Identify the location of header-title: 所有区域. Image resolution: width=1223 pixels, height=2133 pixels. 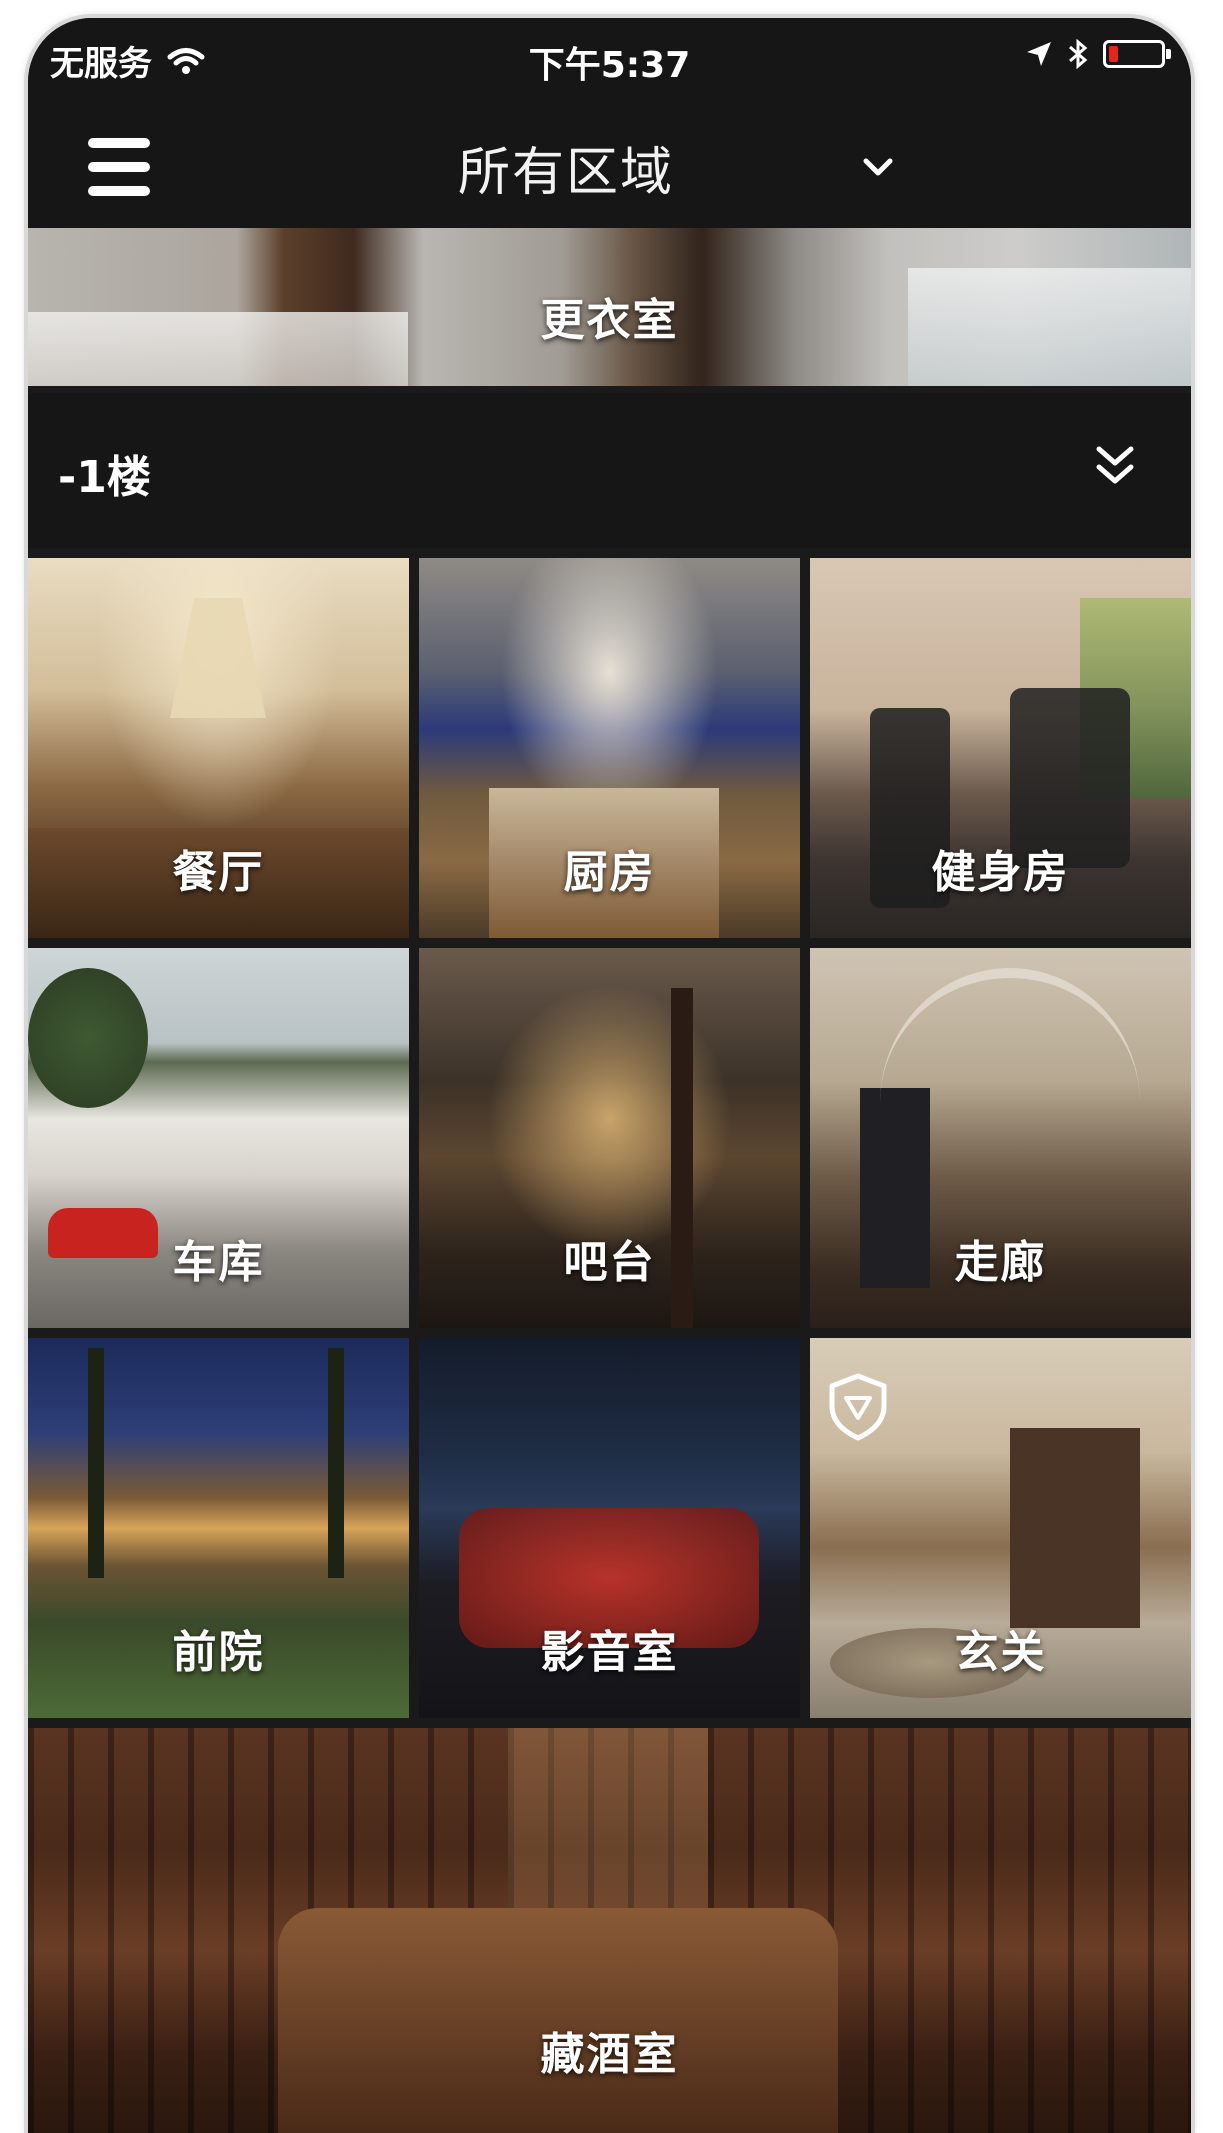
(566, 173).